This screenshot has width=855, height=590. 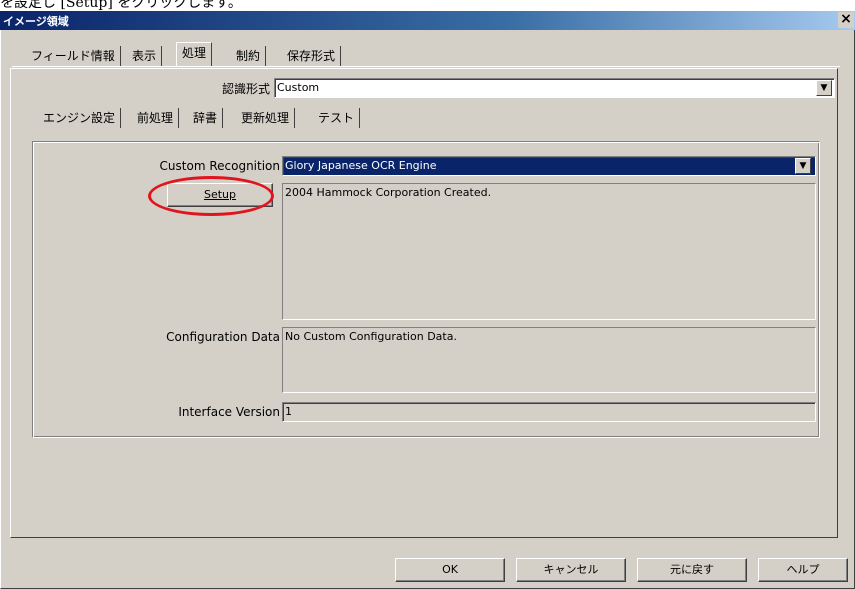 I want to click on tab-processing: 処理, so click(x=194, y=54).